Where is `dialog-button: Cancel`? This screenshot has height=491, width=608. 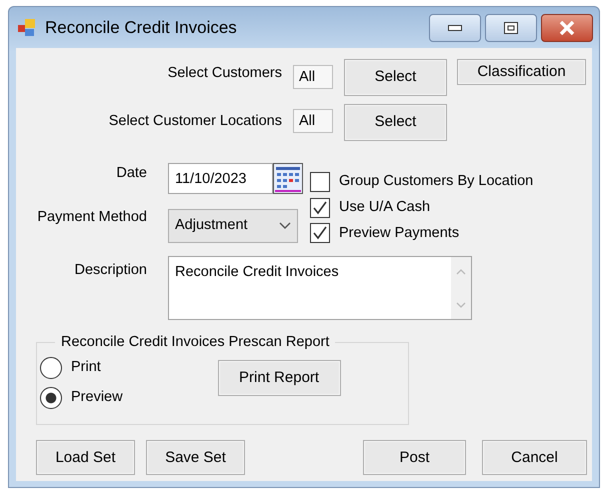
dialog-button: Cancel is located at coordinates (534, 458).